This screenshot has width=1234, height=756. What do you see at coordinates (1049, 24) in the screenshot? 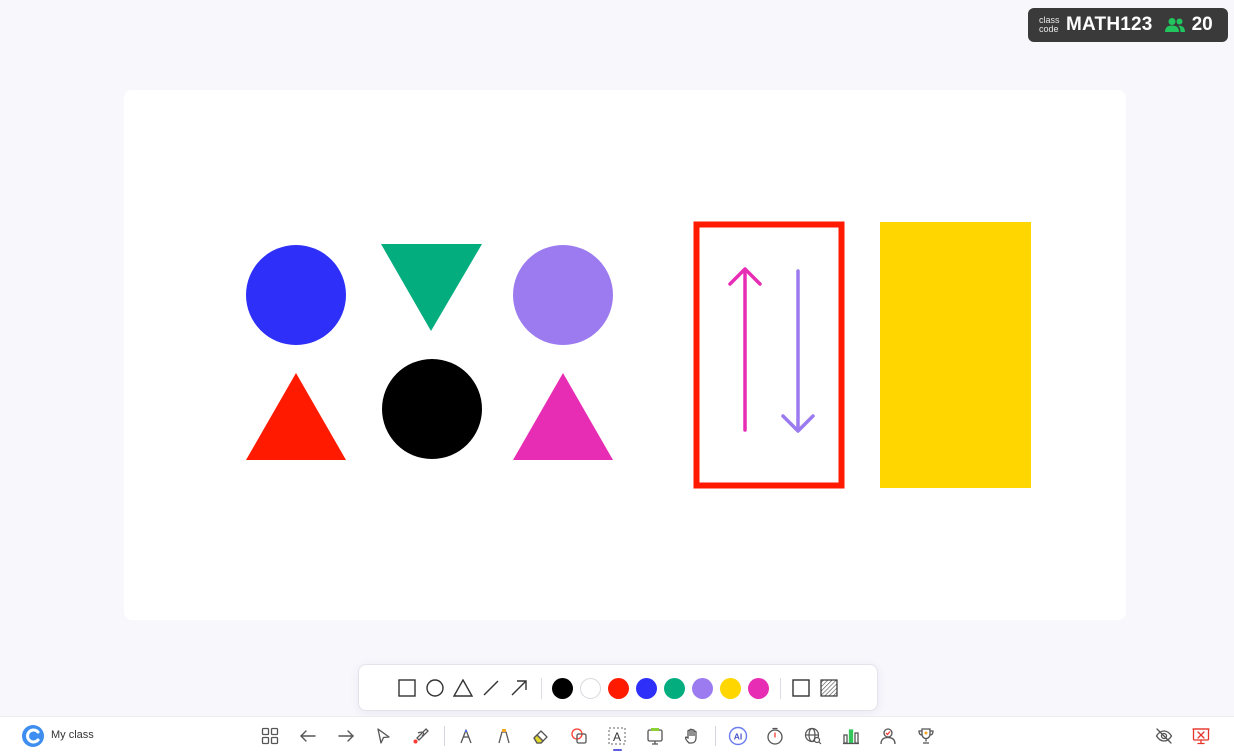
I see `class-code-label: class code` at bounding box center [1049, 24].